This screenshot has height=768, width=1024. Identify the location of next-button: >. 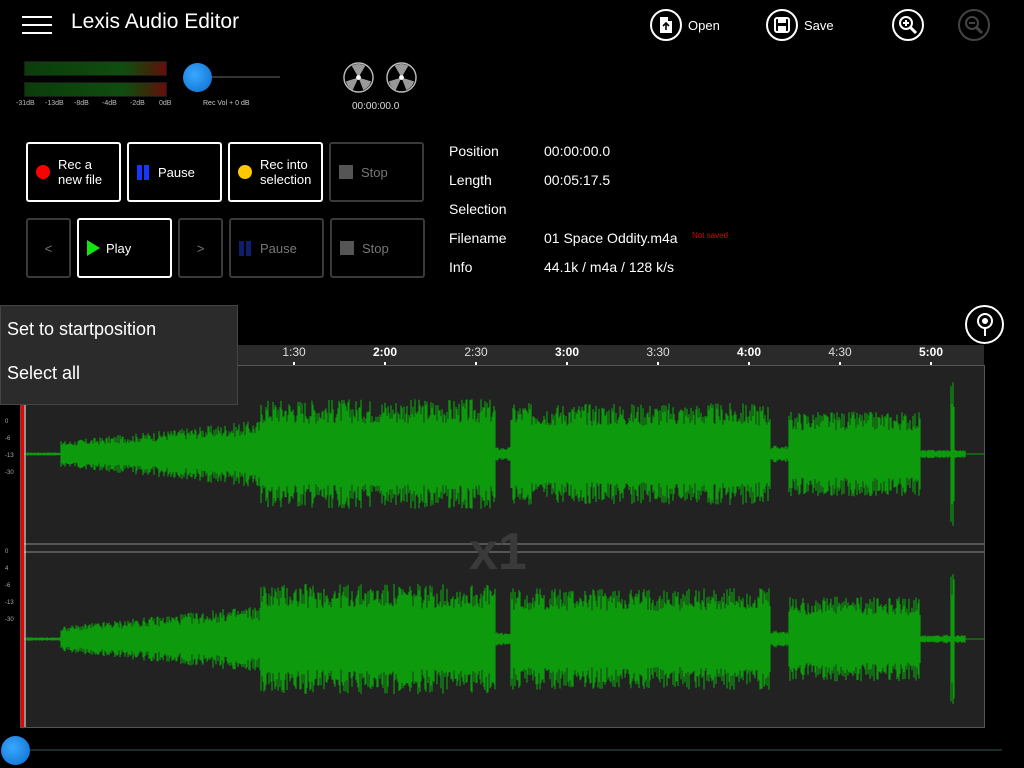
(200, 248).